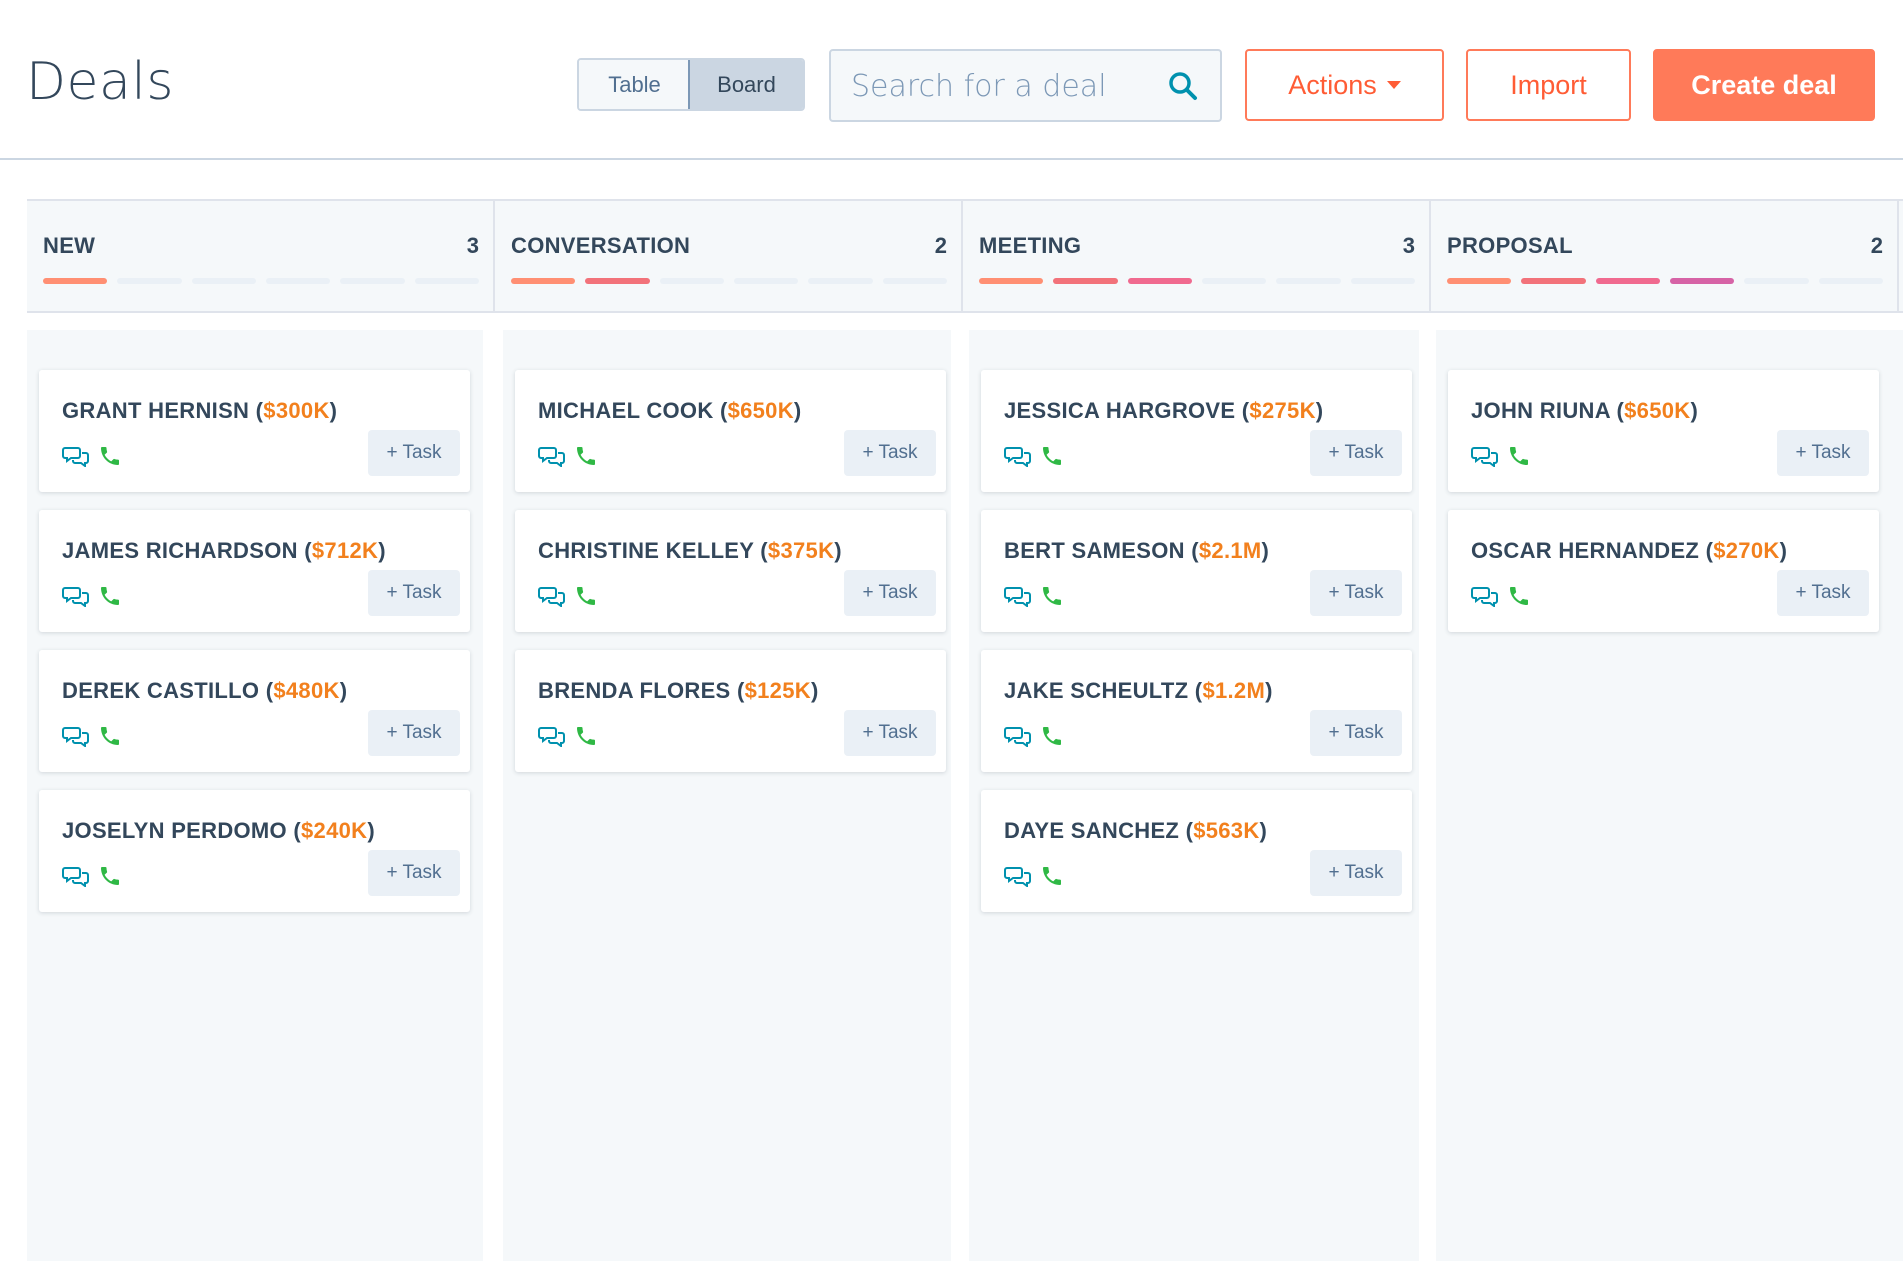 The image size is (1903, 1261). What do you see at coordinates (1197, 281) in the screenshot?
I see `stage-progress` at bounding box center [1197, 281].